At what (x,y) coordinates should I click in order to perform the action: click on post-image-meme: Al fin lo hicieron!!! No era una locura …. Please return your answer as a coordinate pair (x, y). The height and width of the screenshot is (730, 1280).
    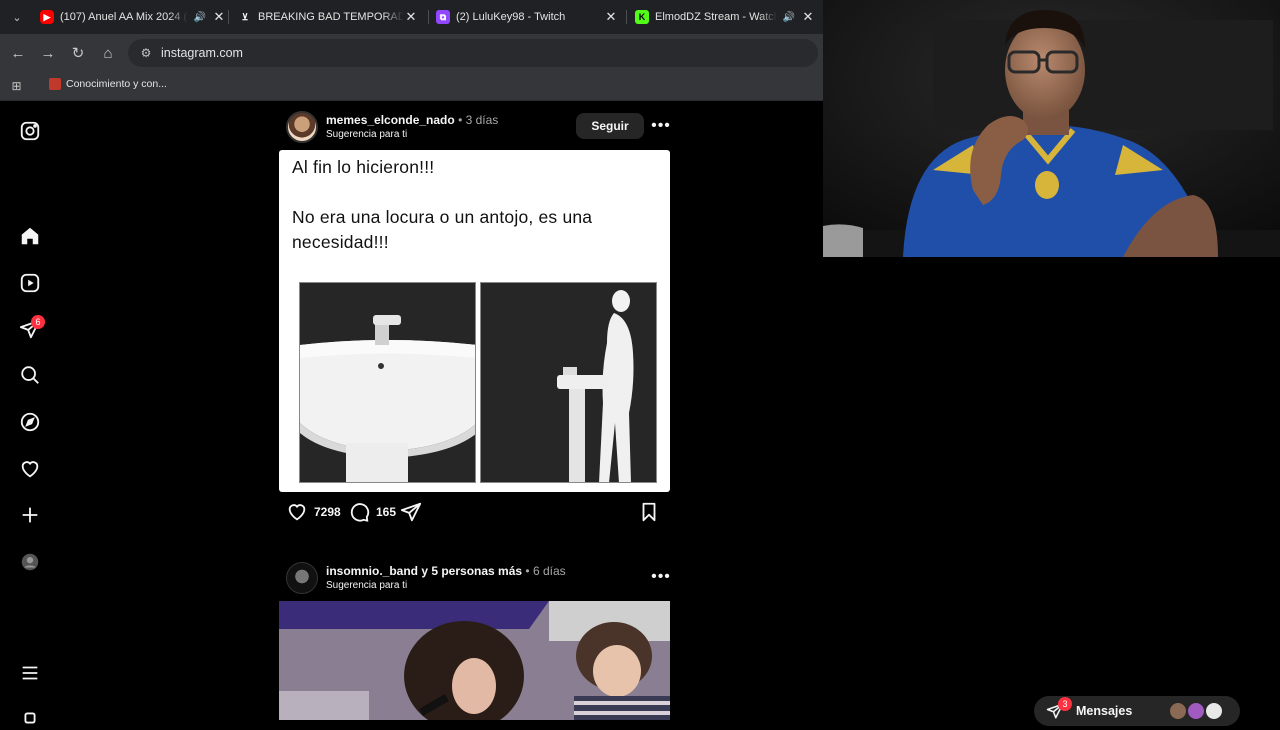
    Looking at the image, I should click on (474, 321).